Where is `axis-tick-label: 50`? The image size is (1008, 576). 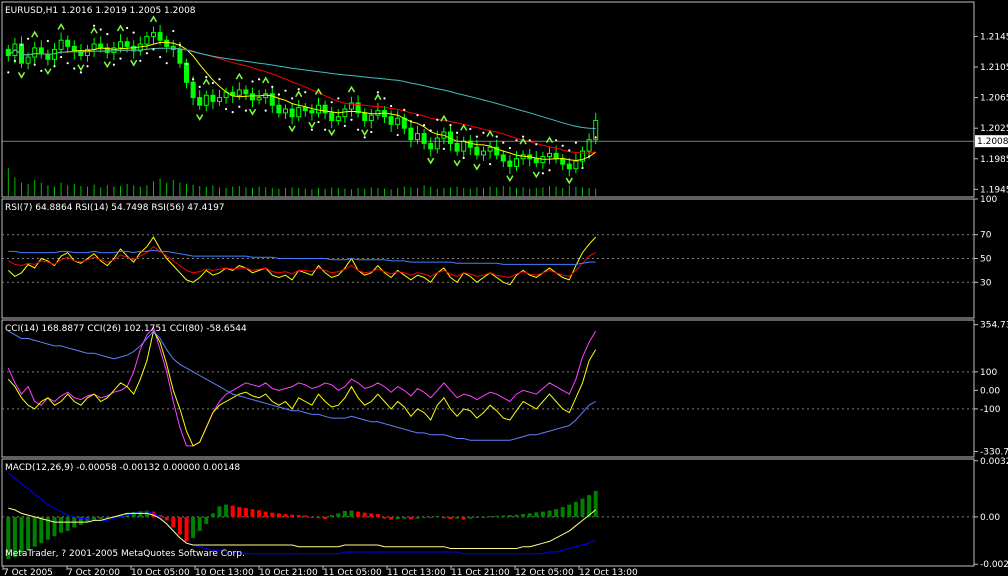 axis-tick-label: 50 is located at coordinates (986, 260).